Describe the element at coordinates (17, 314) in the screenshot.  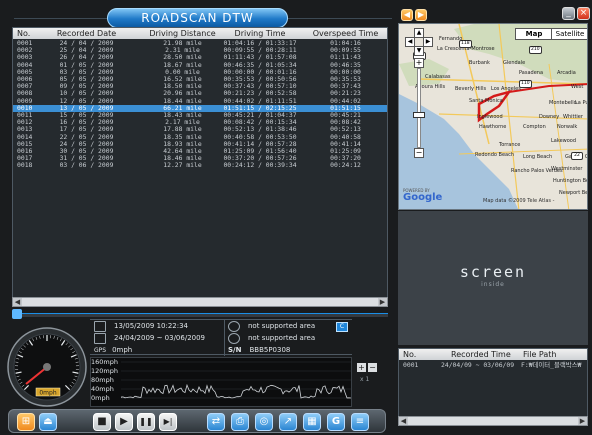
I see `playback-slider-thumb` at that location.